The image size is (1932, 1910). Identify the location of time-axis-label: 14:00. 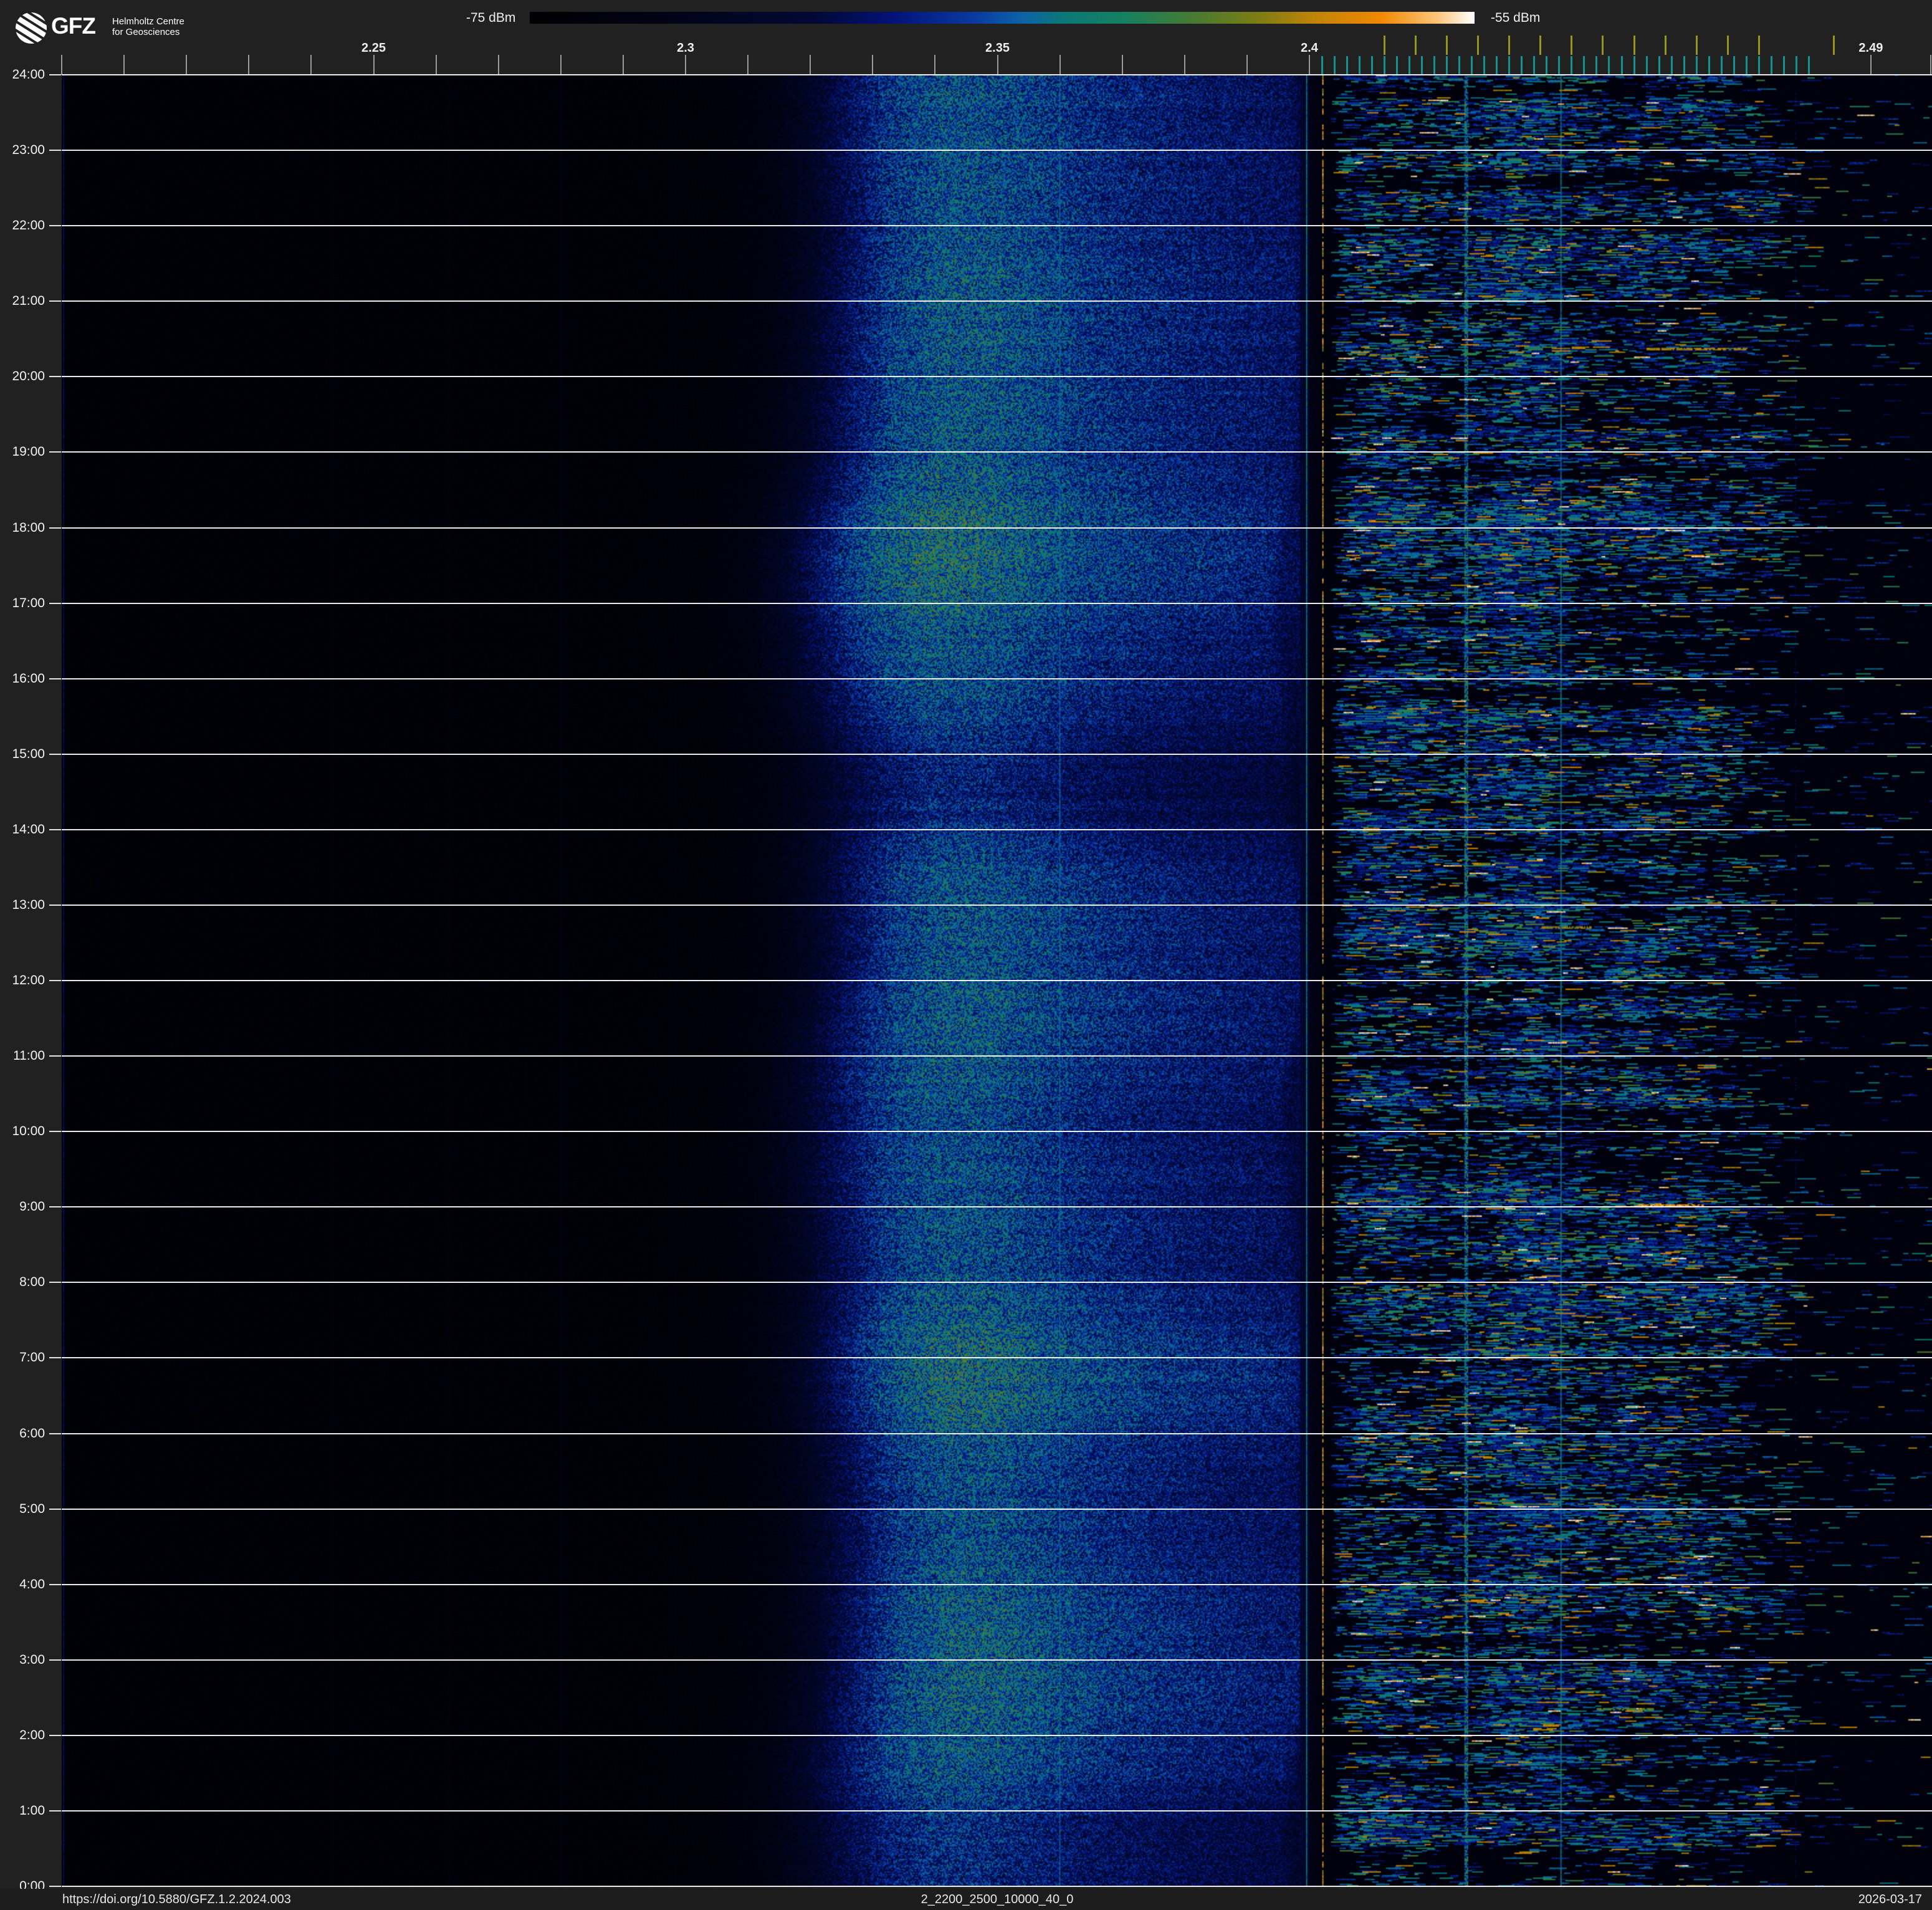
(28, 829).